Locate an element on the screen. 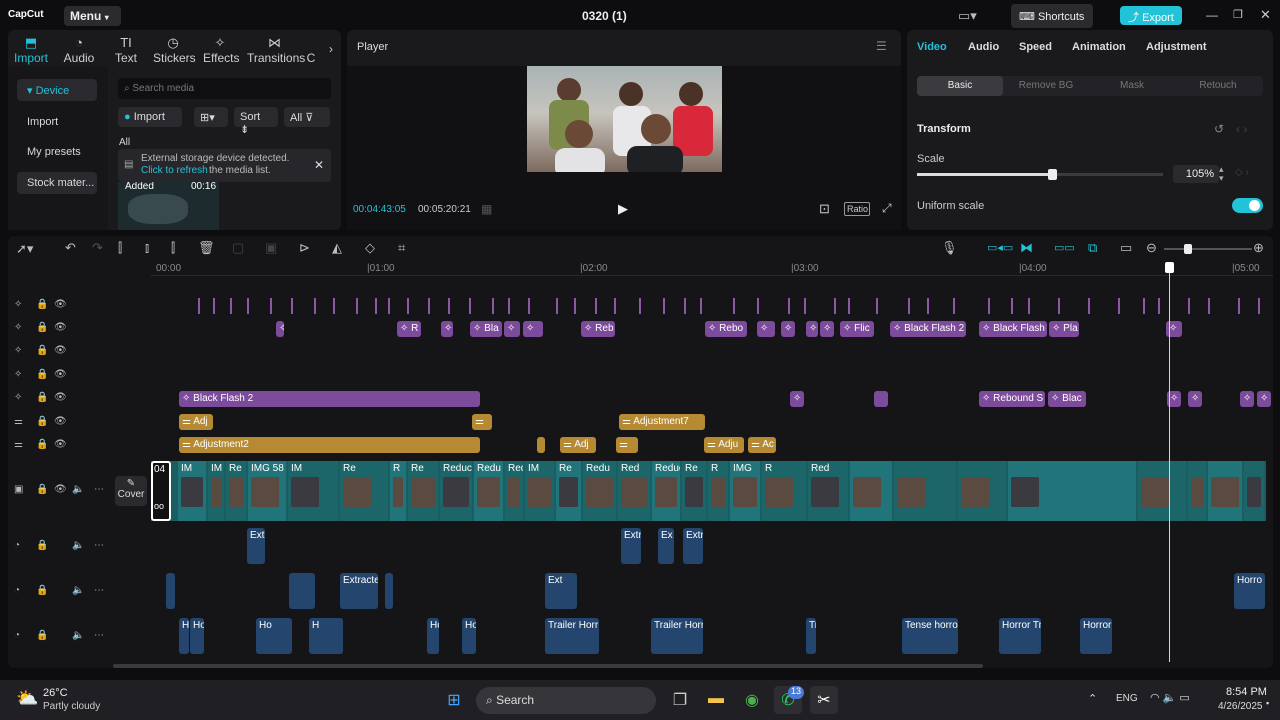  windows-start-icon: ⊞ is located at coordinates (454, 700).